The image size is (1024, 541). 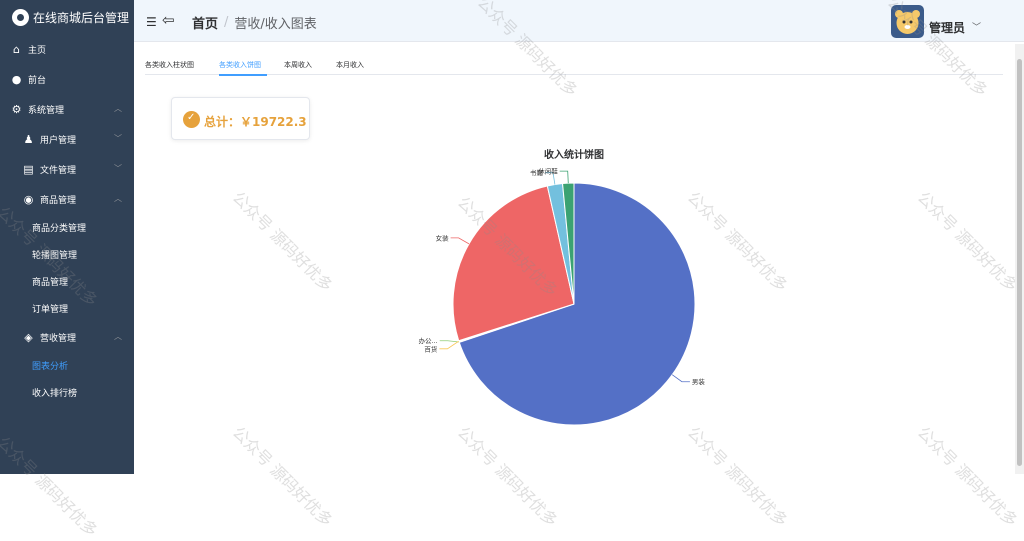 I want to click on tag-icon: ◉, so click(x=28, y=199).